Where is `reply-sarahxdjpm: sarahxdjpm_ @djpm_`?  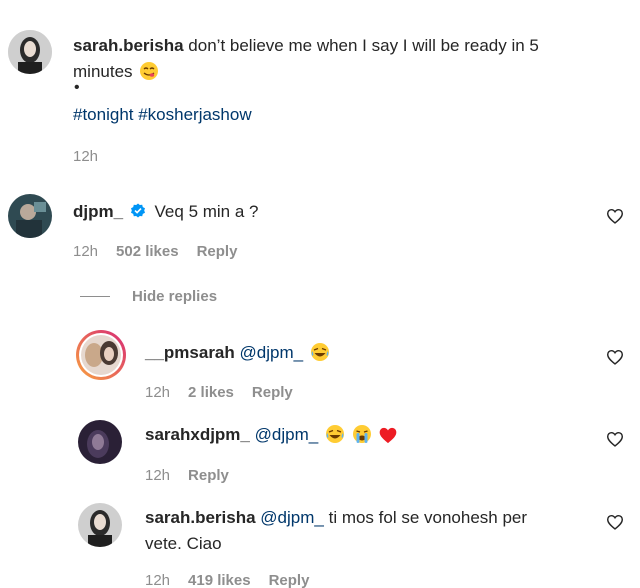
reply-sarahxdjpm: sarahxdjpm_ @djpm_ is located at coordinates (271, 435).